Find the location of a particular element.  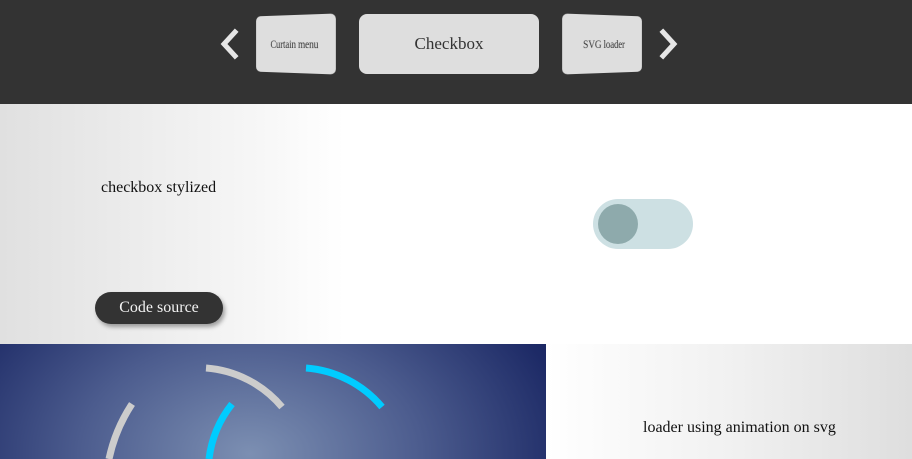

svg-loader-preview is located at coordinates (273, 401).